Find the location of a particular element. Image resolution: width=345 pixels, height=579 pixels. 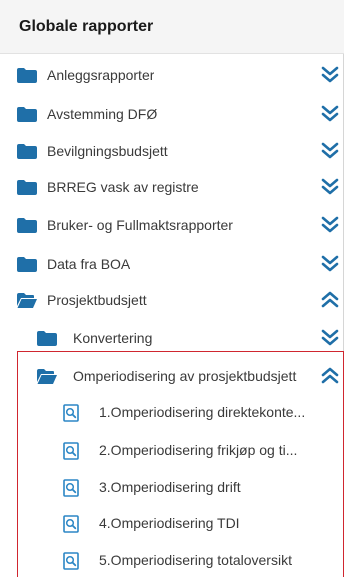

folder-label: Prosjektbudsjett is located at coordinates (97, 300).